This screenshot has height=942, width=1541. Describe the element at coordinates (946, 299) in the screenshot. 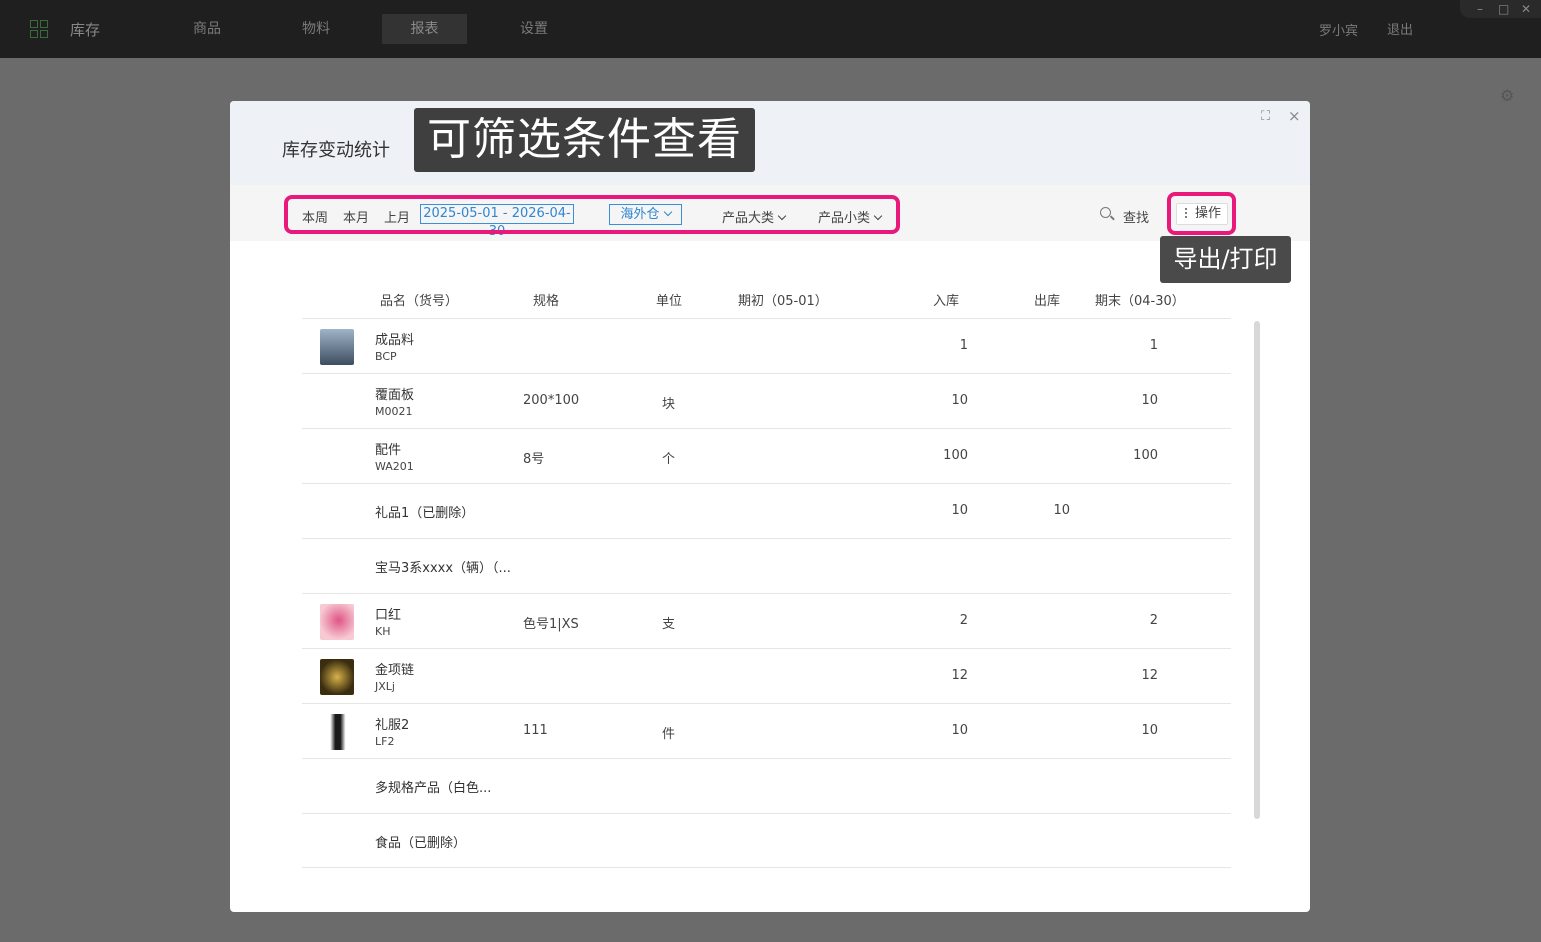

I see `col-header-in: 入库` at that location.